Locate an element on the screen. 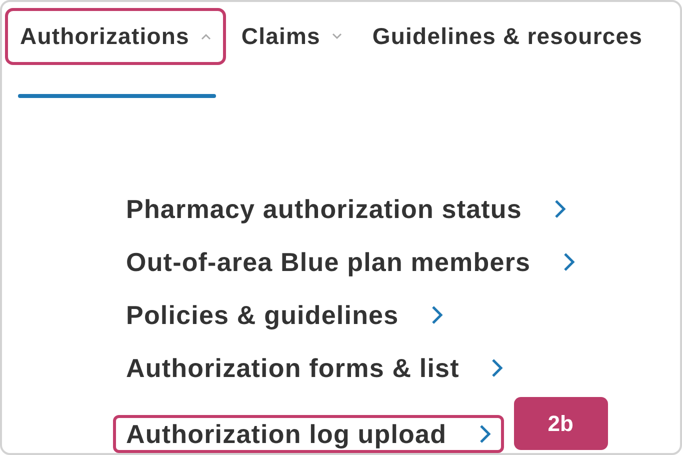  nav-tab: Guidelines & resources is located at coordinates (507, 36).